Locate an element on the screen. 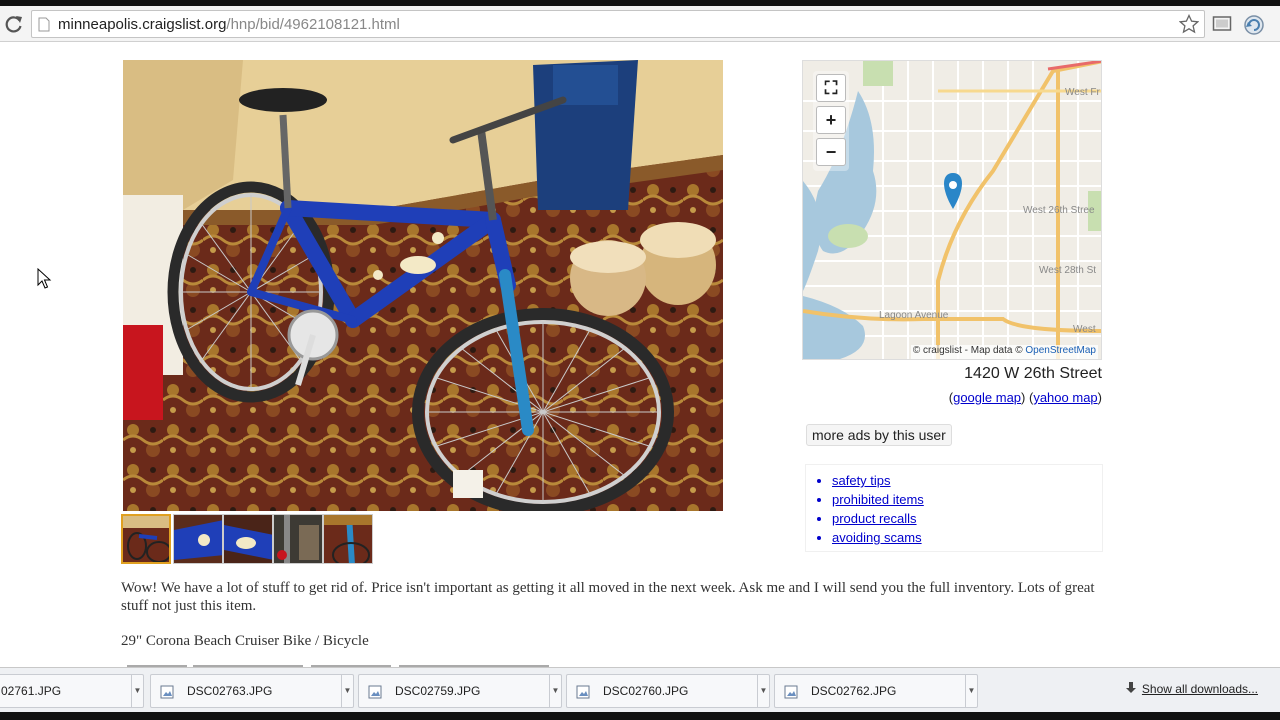 The image size is (1280, 720). download-item: DSC02760.JPG ▼ is located at coordinates (668, 691).